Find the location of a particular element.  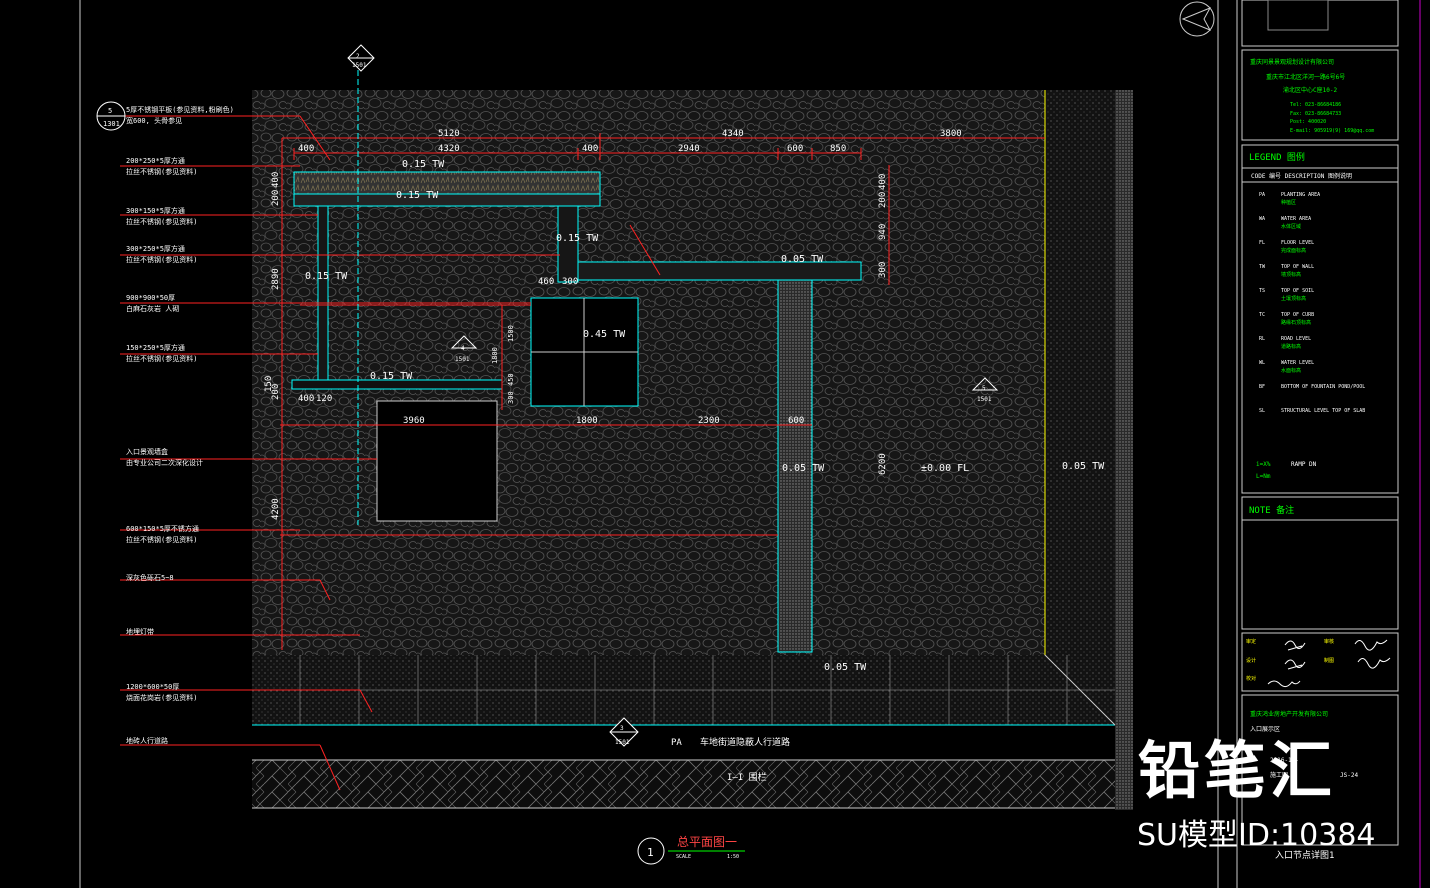

dim-left-3: 2890 is located at coordinates (276, 279).